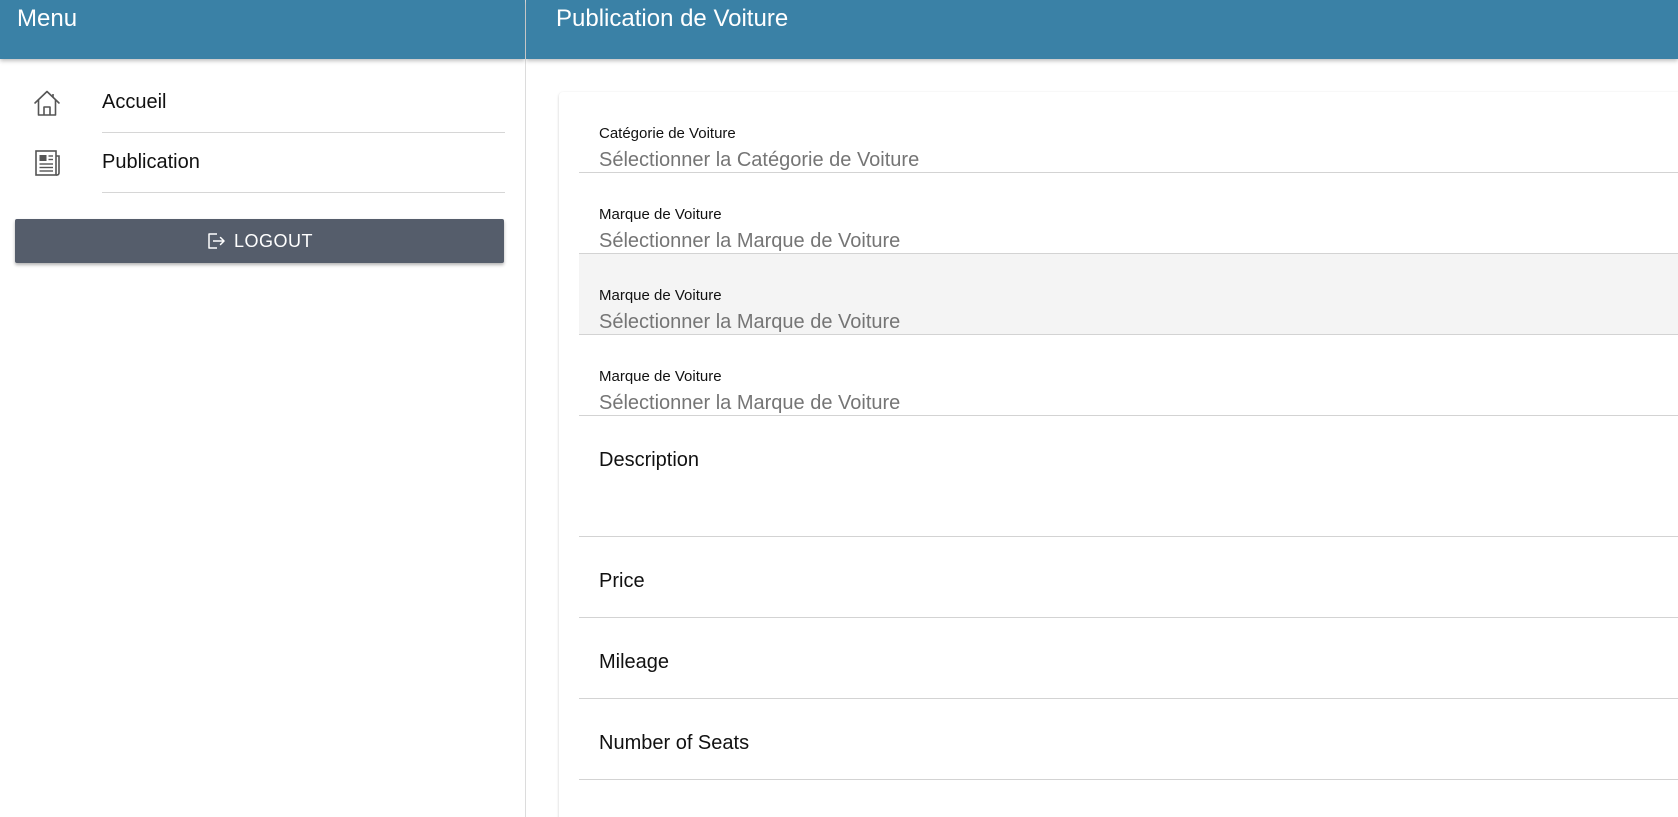 The width and height of the screenshot is (1678, 817). What do you see at coordinates (622, 581) in the screenshot?
I see `price-label: Price` at bounding box center [622, 581].